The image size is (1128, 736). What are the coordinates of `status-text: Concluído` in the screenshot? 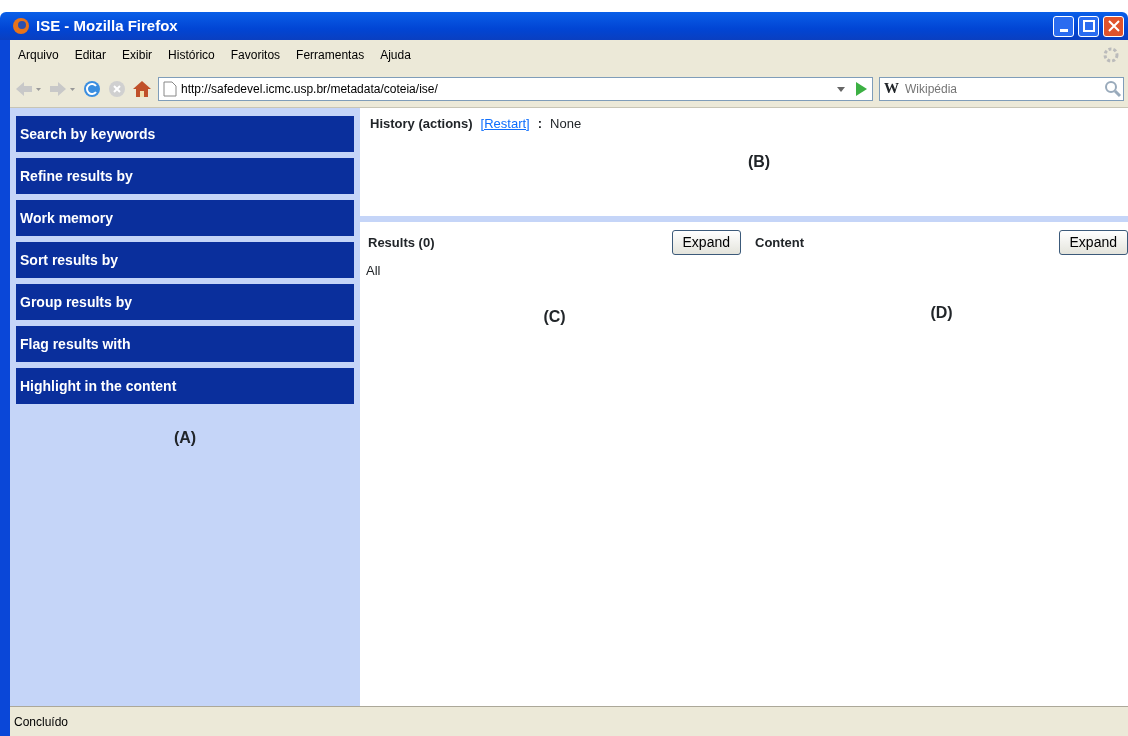 It's located at (41, 722).